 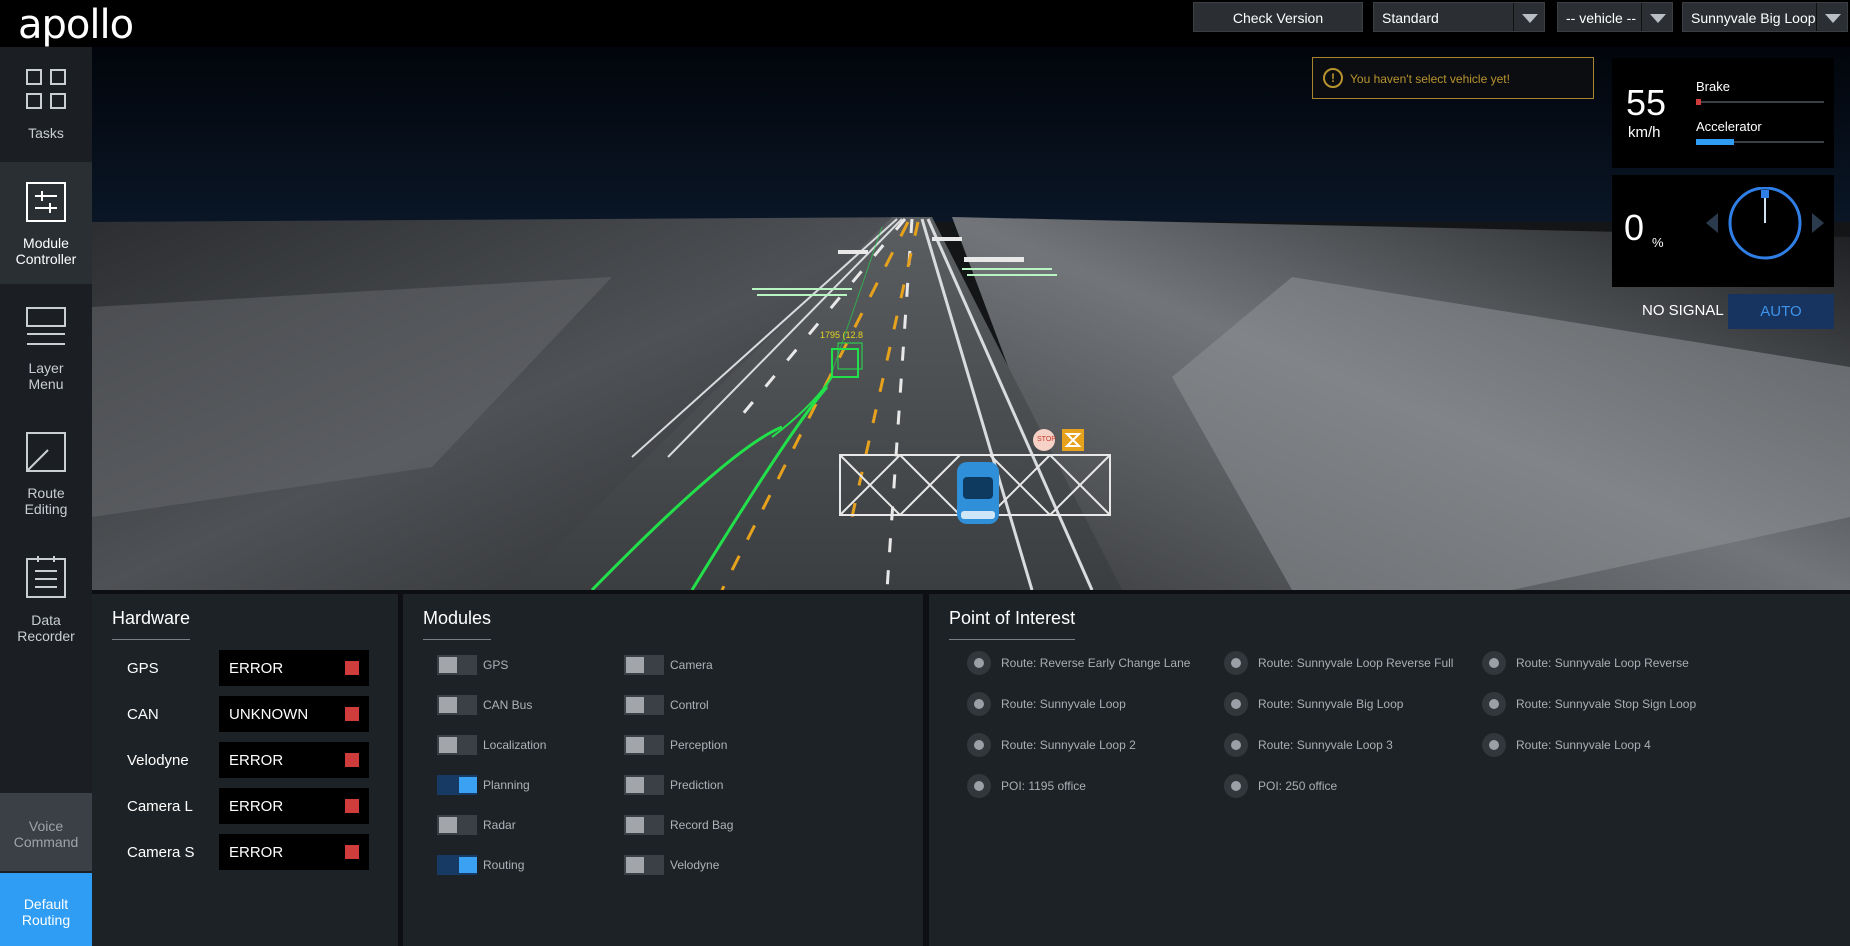 I want to click on drive-mode-button: AUTO, so click(x=1781, y=311).